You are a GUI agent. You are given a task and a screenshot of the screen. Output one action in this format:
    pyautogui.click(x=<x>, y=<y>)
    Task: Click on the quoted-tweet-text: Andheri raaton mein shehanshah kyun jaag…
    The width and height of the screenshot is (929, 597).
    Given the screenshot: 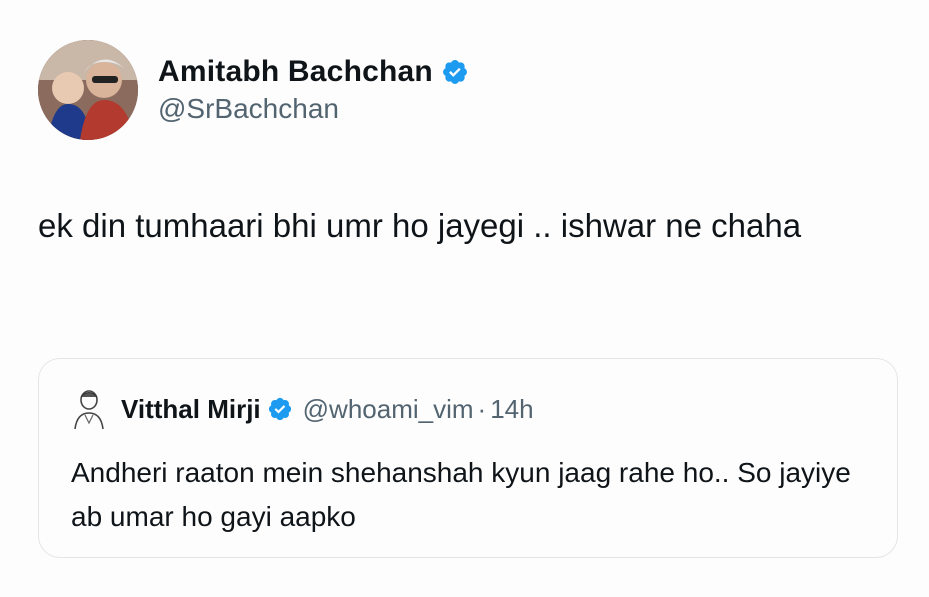 What is the action you would take?
    pyautogui.click(x=461, y=494)
    